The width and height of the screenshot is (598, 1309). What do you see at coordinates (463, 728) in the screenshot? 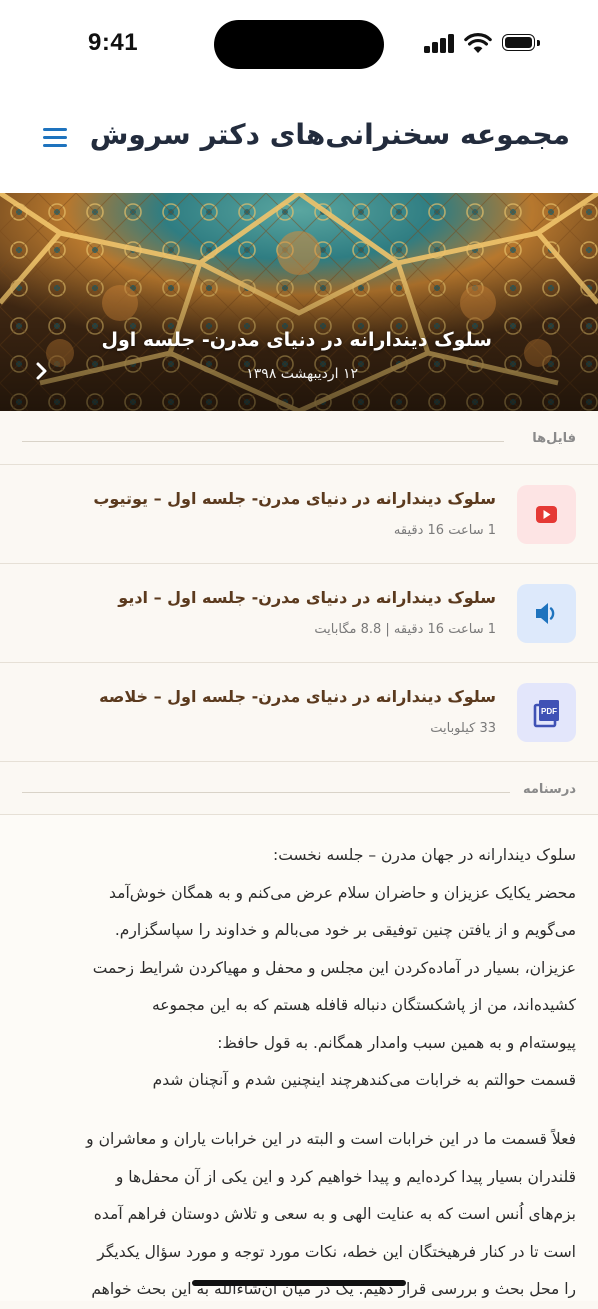
I see `file-meta: 33 کیلوبایت` at bounding box center [463, 728].